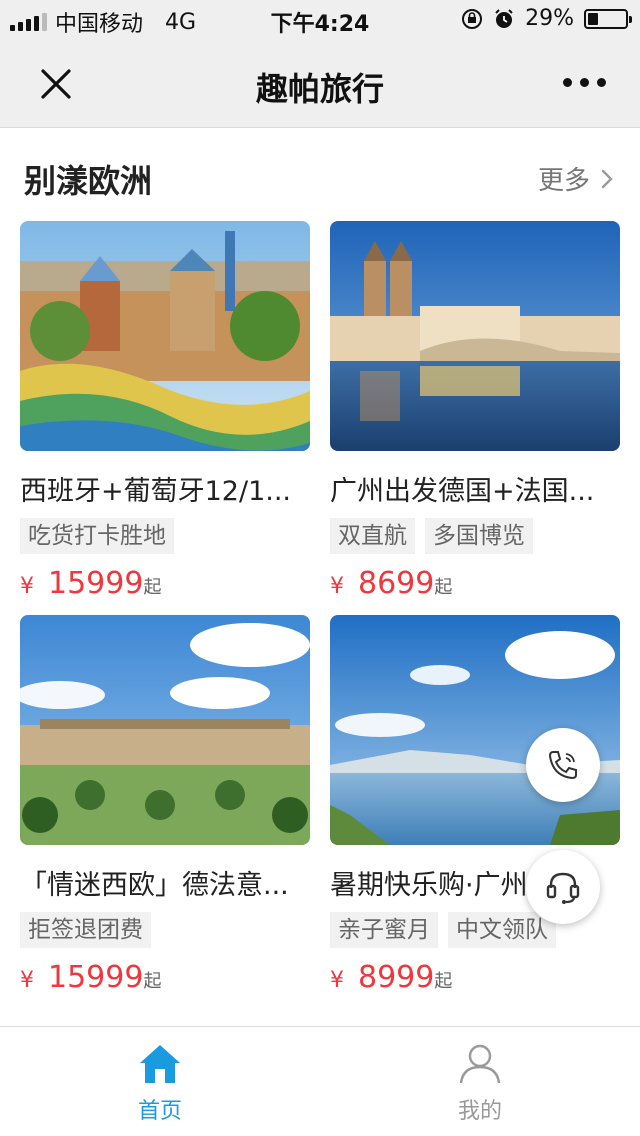 This screenshot has width=640, height=1136. I want to click on tag: 拒签退团费, so click(85, 930).